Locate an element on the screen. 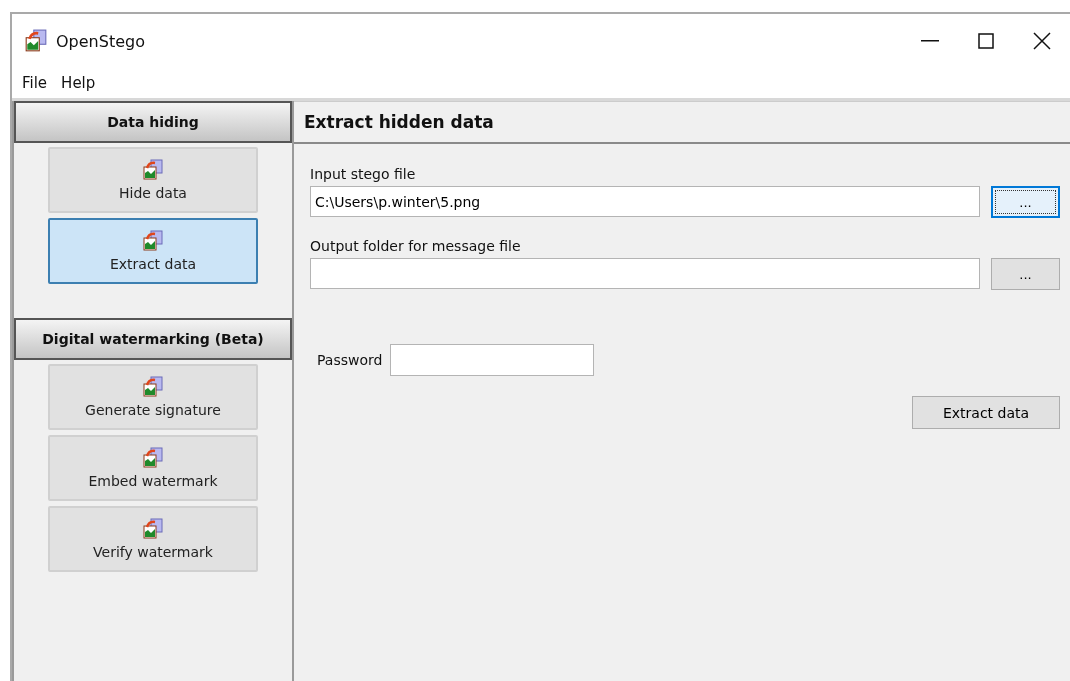 The height and width of the screenshot is (681, 1070). sidebar-item: Generate signature is located at coordinates (153, 397).